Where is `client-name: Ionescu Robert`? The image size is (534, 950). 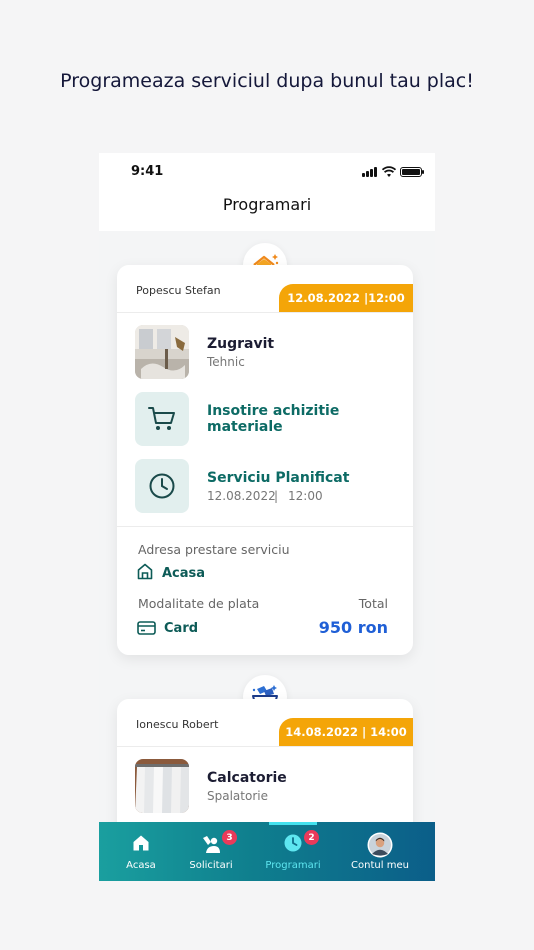 client-name: Ionescu Robert is located at coordinates (177, 724).